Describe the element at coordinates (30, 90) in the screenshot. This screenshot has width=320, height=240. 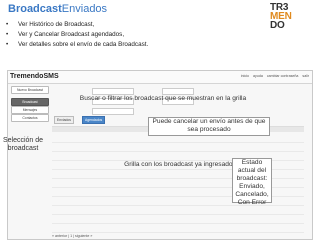
I see `sidebar-item-new-broadcast: Nuevo Broadcast` at that location.